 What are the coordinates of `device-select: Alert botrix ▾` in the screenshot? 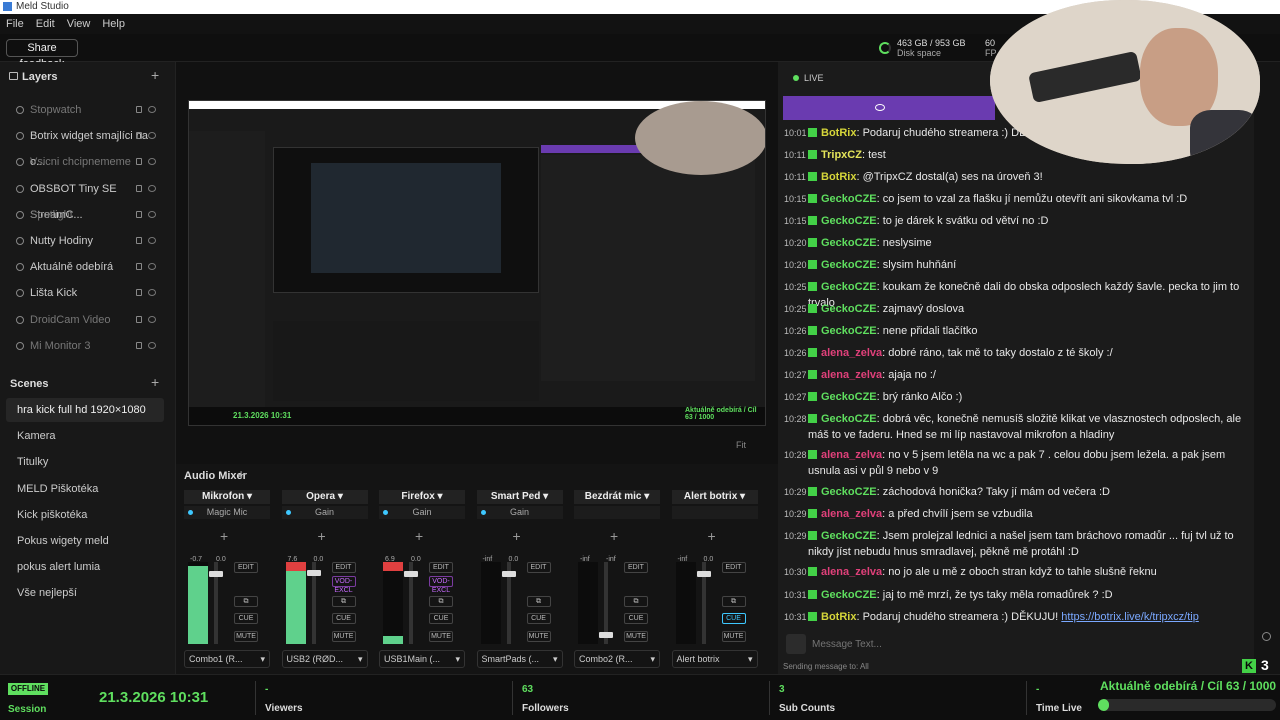 It's located at (714, 659).